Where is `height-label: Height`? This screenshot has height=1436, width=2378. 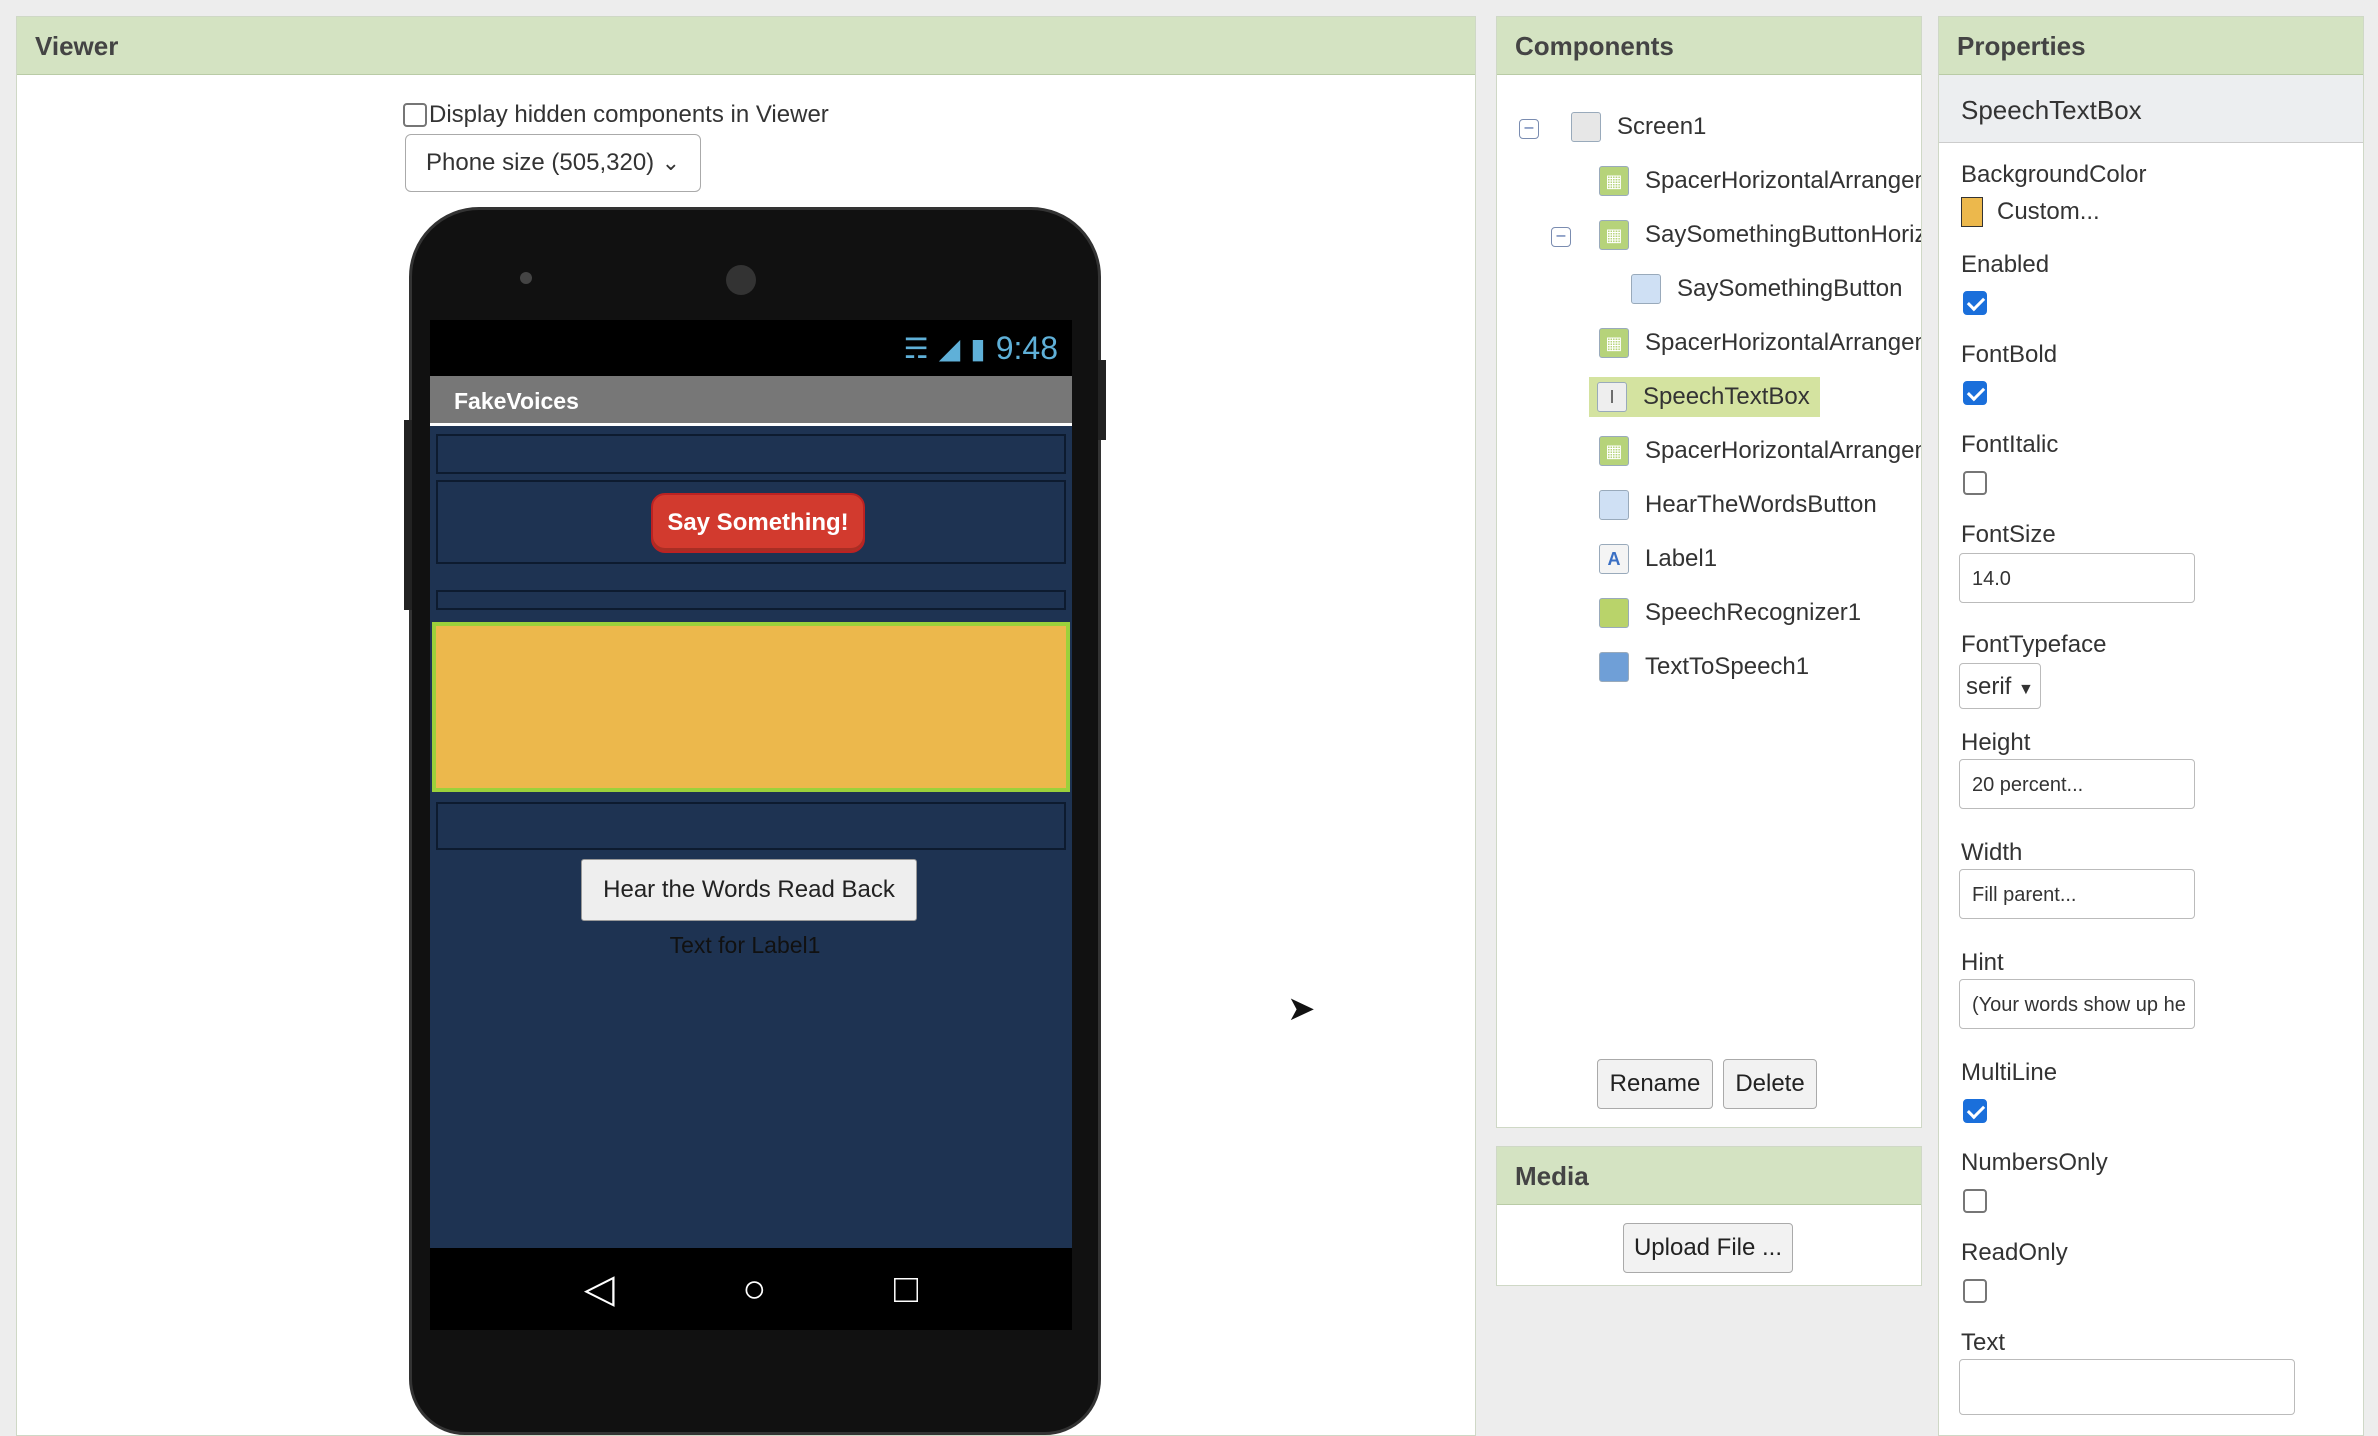
height-label: Height is located at coordinates (1996, 742).